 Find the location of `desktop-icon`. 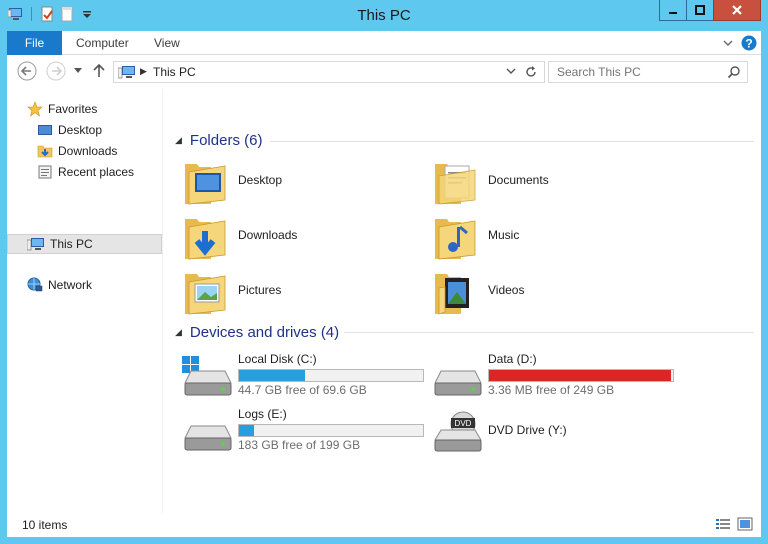

desktop-icon is located at coordinates (45, 130).